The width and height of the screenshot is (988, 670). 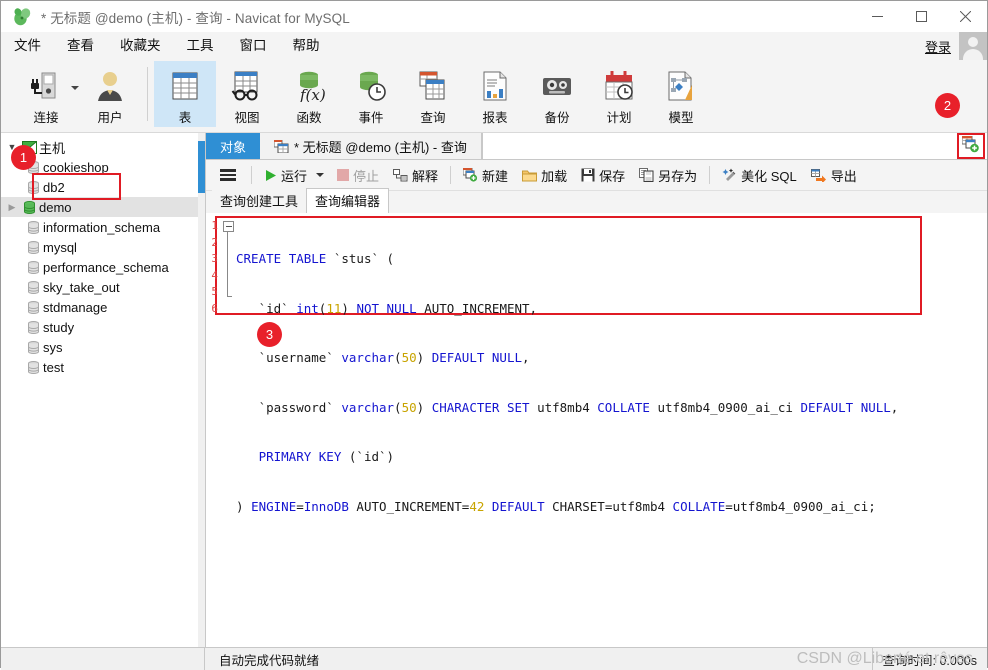 I want to click on sidebar-item-test: test, so click(x=103, y=367).